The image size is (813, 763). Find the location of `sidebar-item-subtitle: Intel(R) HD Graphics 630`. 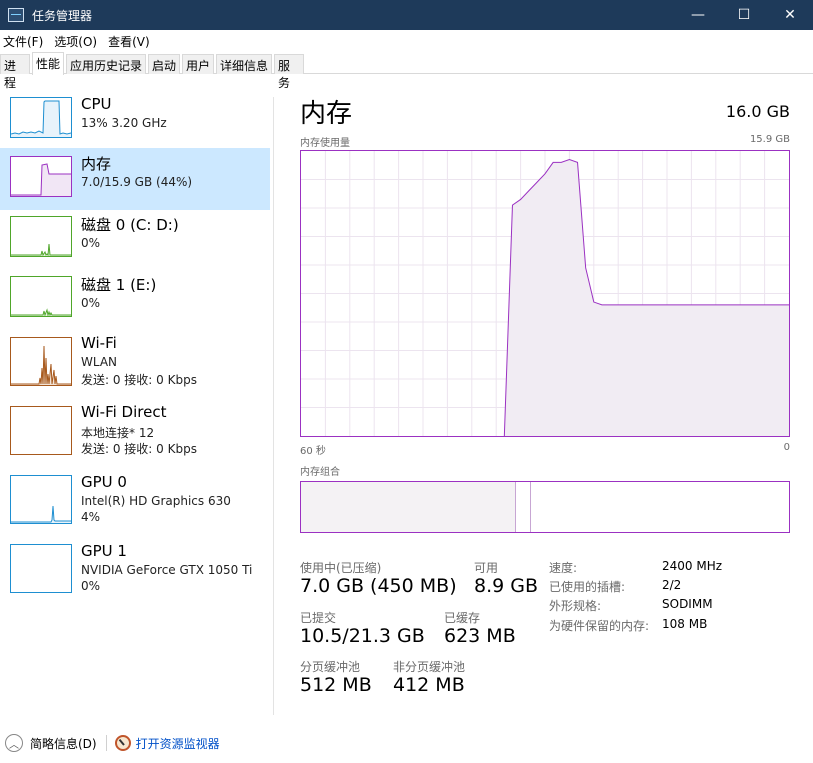

sidebar-item-subtitle: Intel(R) HD Graphics 630 is located at coordinates (156, 501).